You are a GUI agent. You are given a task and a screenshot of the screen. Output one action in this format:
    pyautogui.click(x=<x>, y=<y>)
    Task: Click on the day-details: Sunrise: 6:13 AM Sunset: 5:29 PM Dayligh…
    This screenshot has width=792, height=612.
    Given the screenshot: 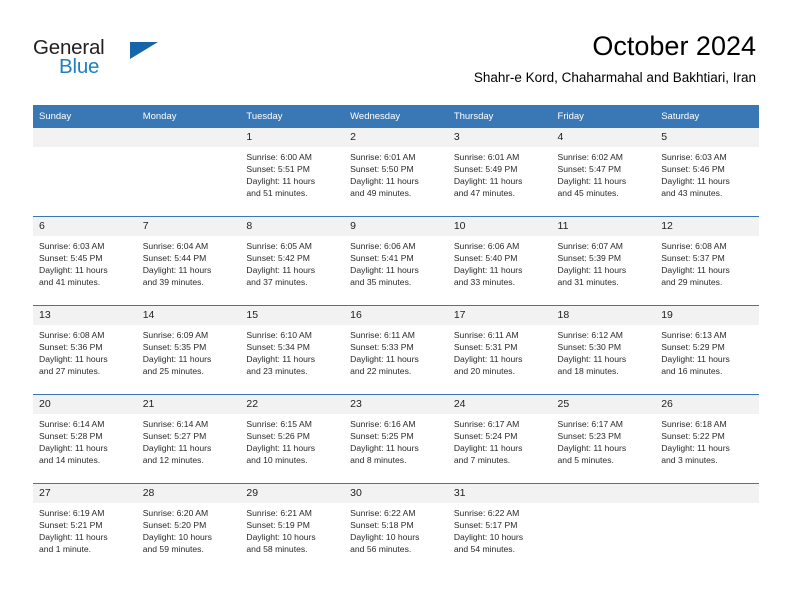 What is the action you would take?
    pyautogui.click(x=707, y=351)
    